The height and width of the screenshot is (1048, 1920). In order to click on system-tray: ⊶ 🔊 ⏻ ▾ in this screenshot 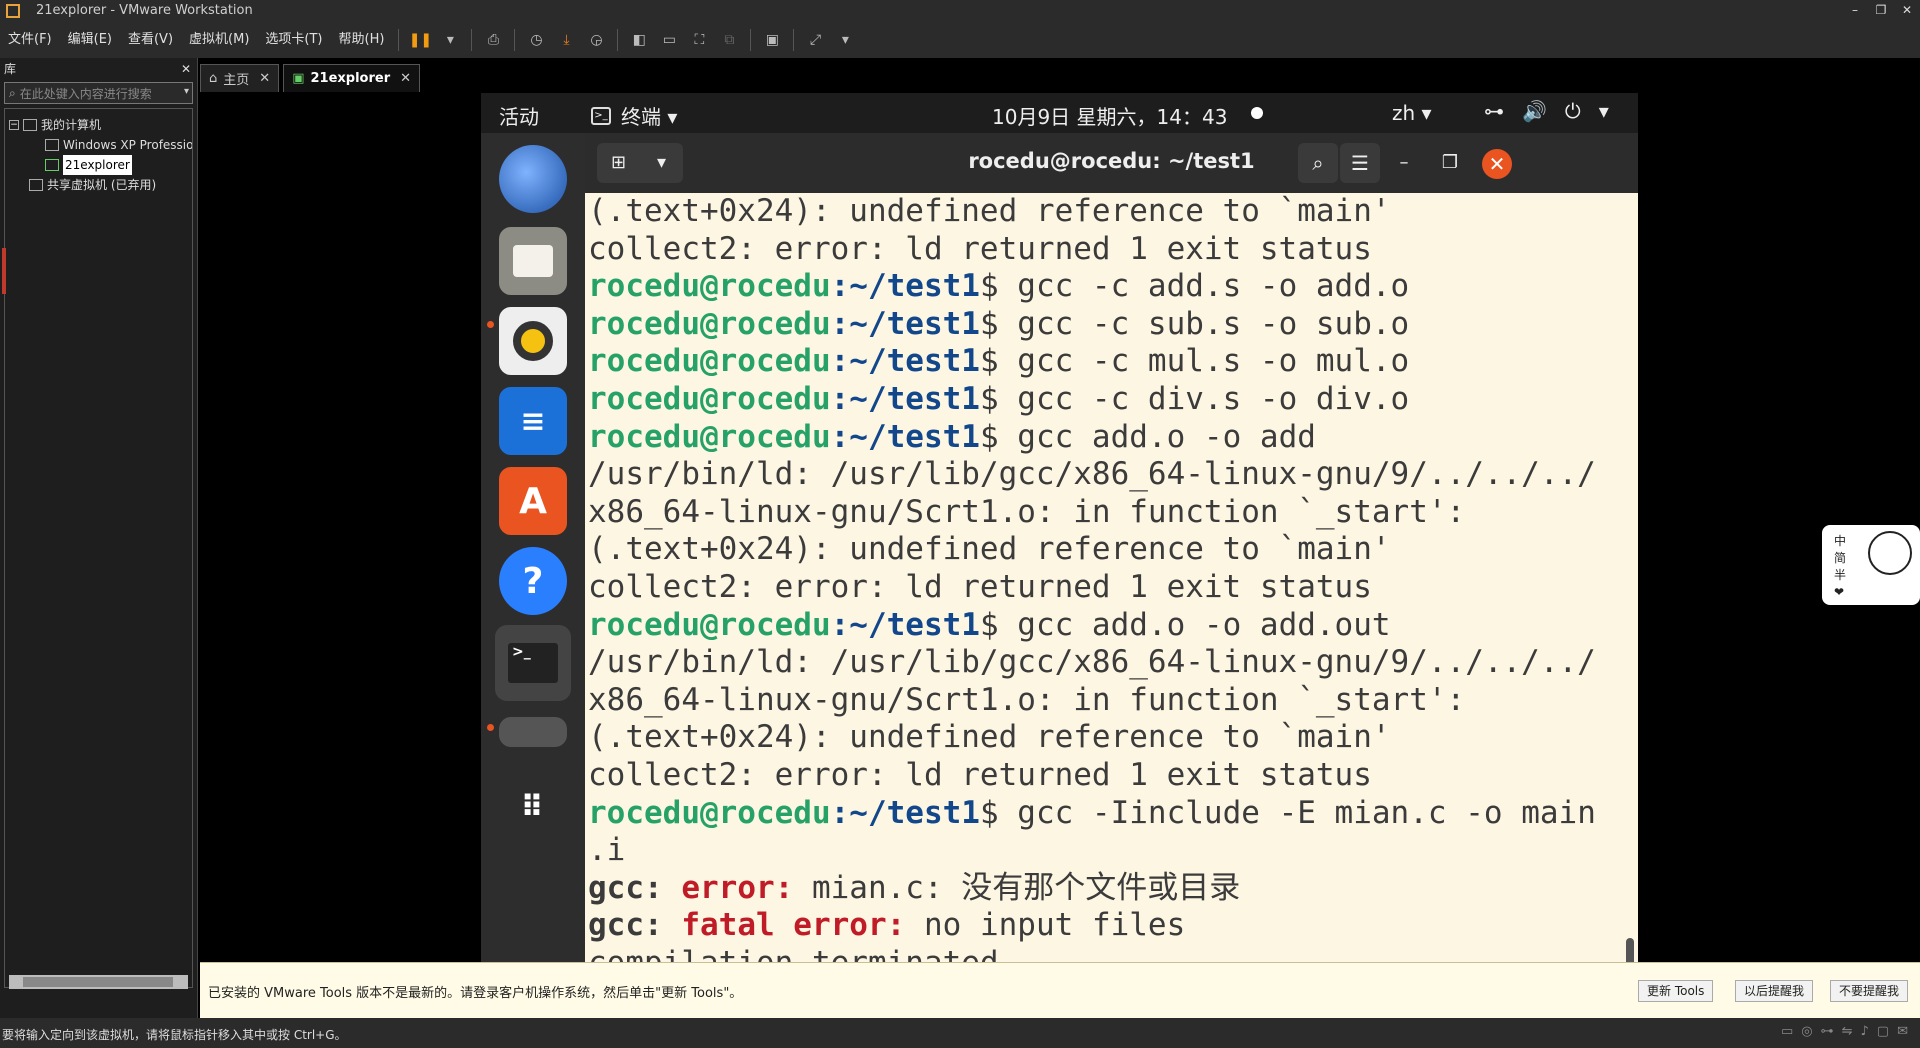, I will do `click(1555, 111)`.